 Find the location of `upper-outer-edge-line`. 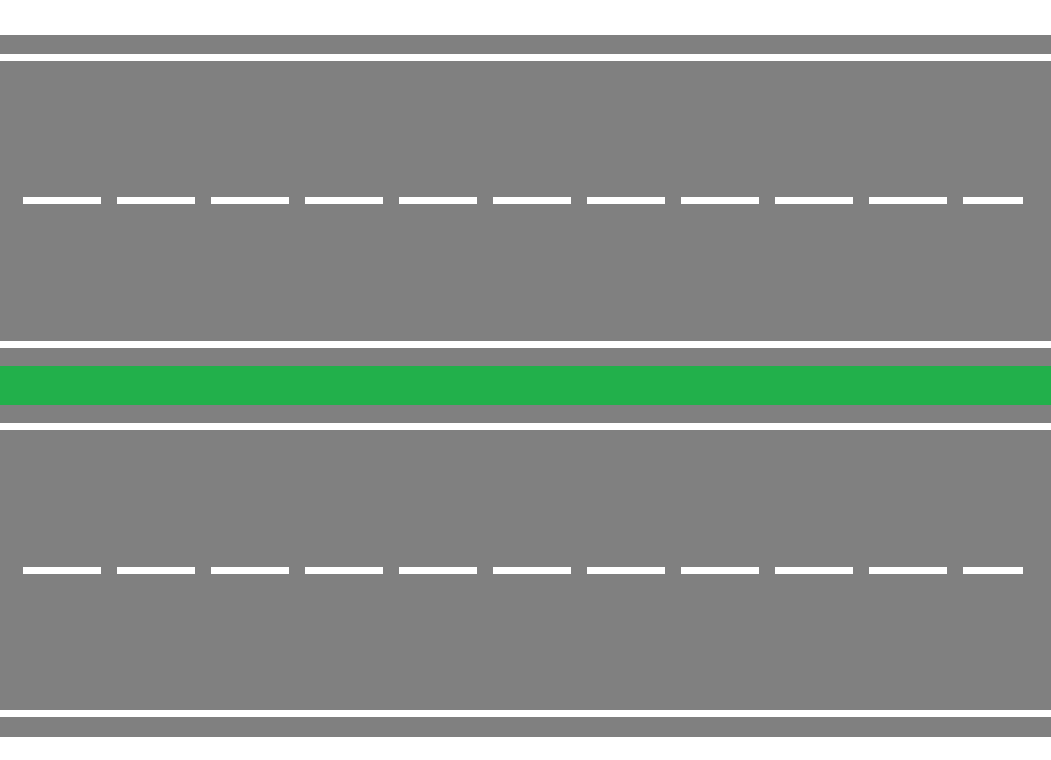

upper-outer-edge-line is located at coordinates (525, 57).